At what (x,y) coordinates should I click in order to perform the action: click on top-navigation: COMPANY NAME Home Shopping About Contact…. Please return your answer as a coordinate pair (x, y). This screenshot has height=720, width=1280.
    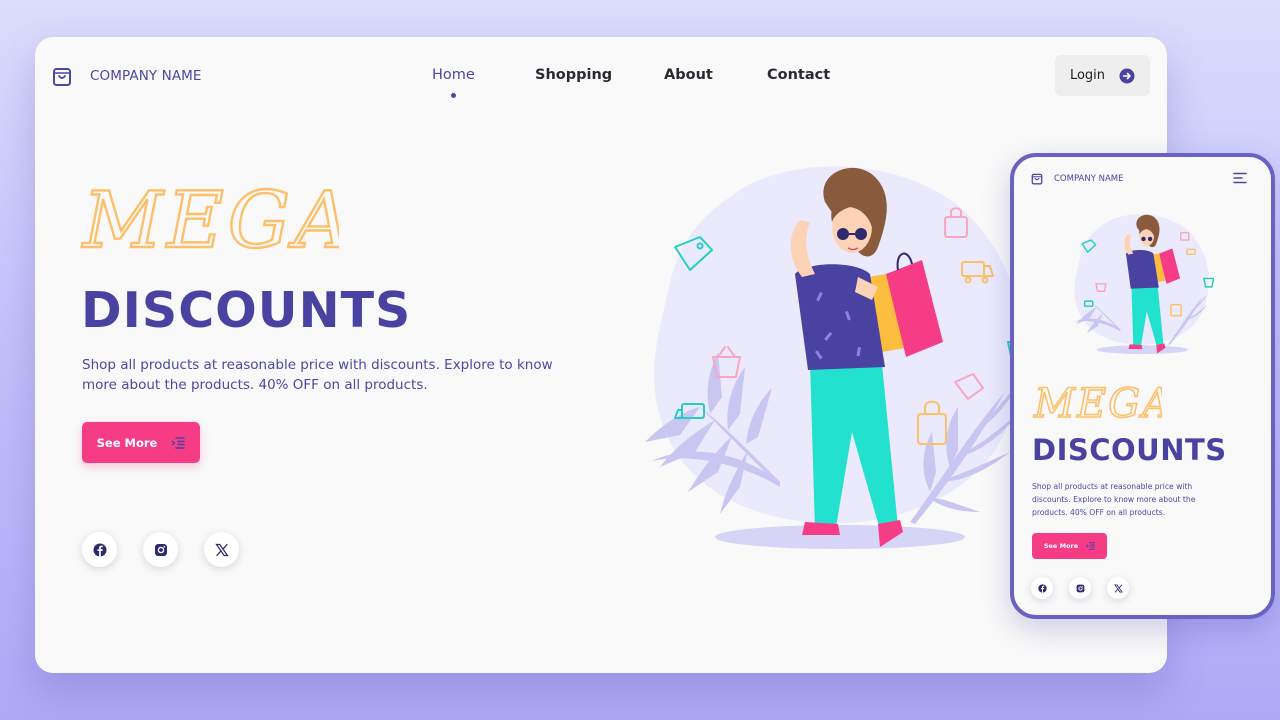
    Looking at the image, I should click on (601, 77).